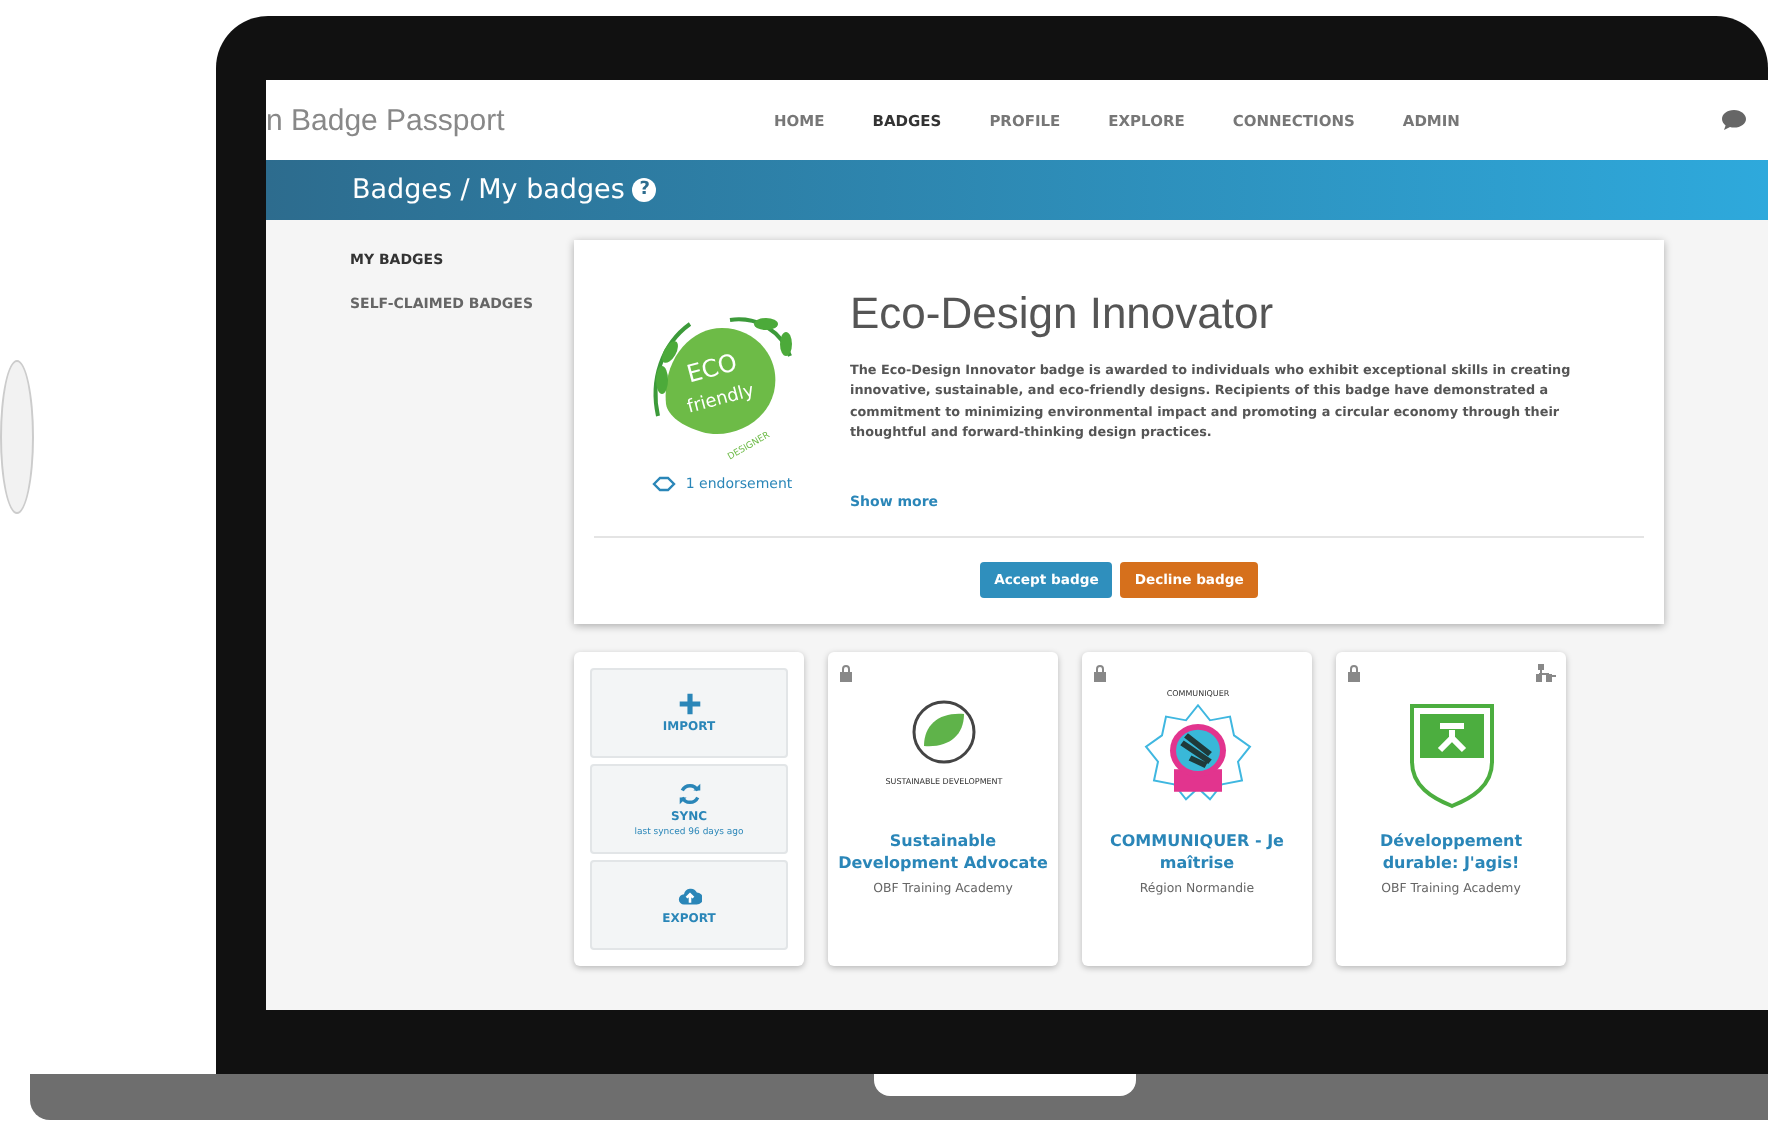 The width and height of the screenshot is (1768, 1124). I want to click on page-title: Badges / My badges, so click(488, 190).